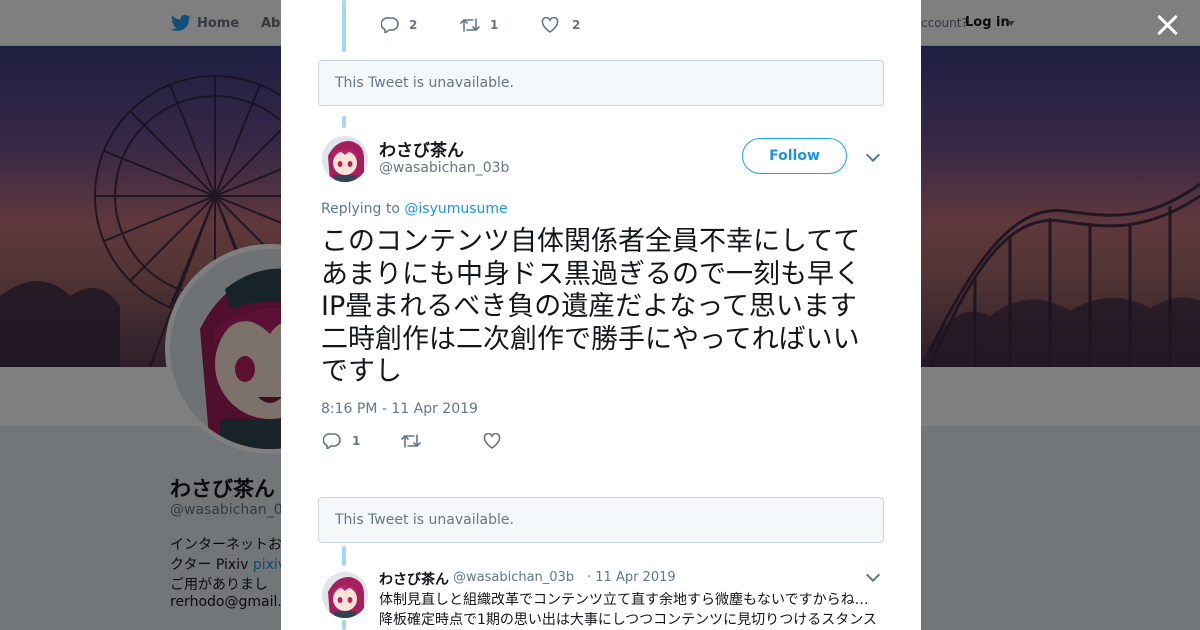 The width and height of the screenshot is (1200, 630). What do you see at coordinates (1167, 25) in the screenshot?
I see `close-icon` at bounding box center [1167, 25].